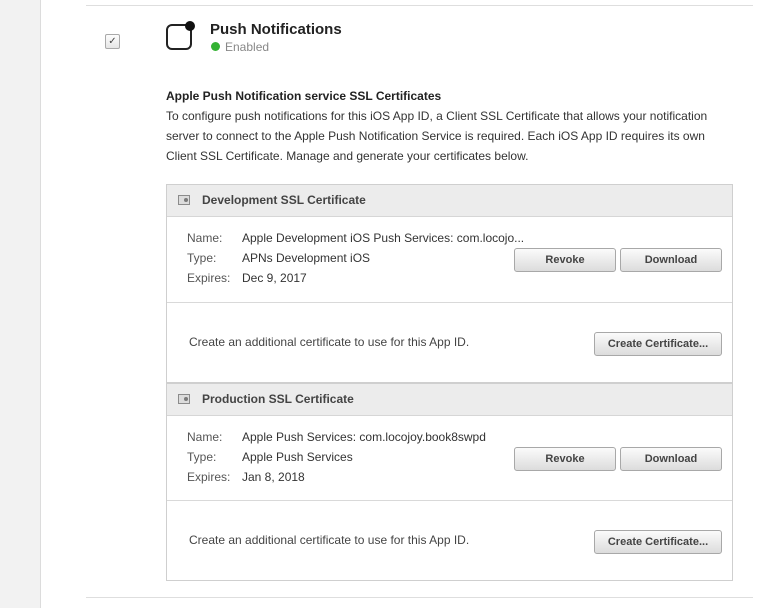 Image resolution: width=778 pixels, height=608 pixels. I want to click on panel-title: Production SSL Certificate, so click(278, 399).